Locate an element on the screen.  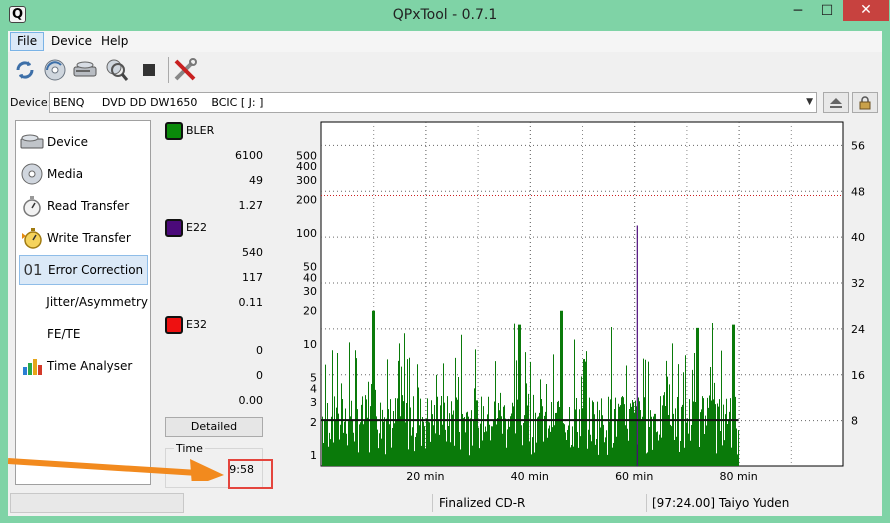
close-button: ✕ is located at coordinates (866, 10).